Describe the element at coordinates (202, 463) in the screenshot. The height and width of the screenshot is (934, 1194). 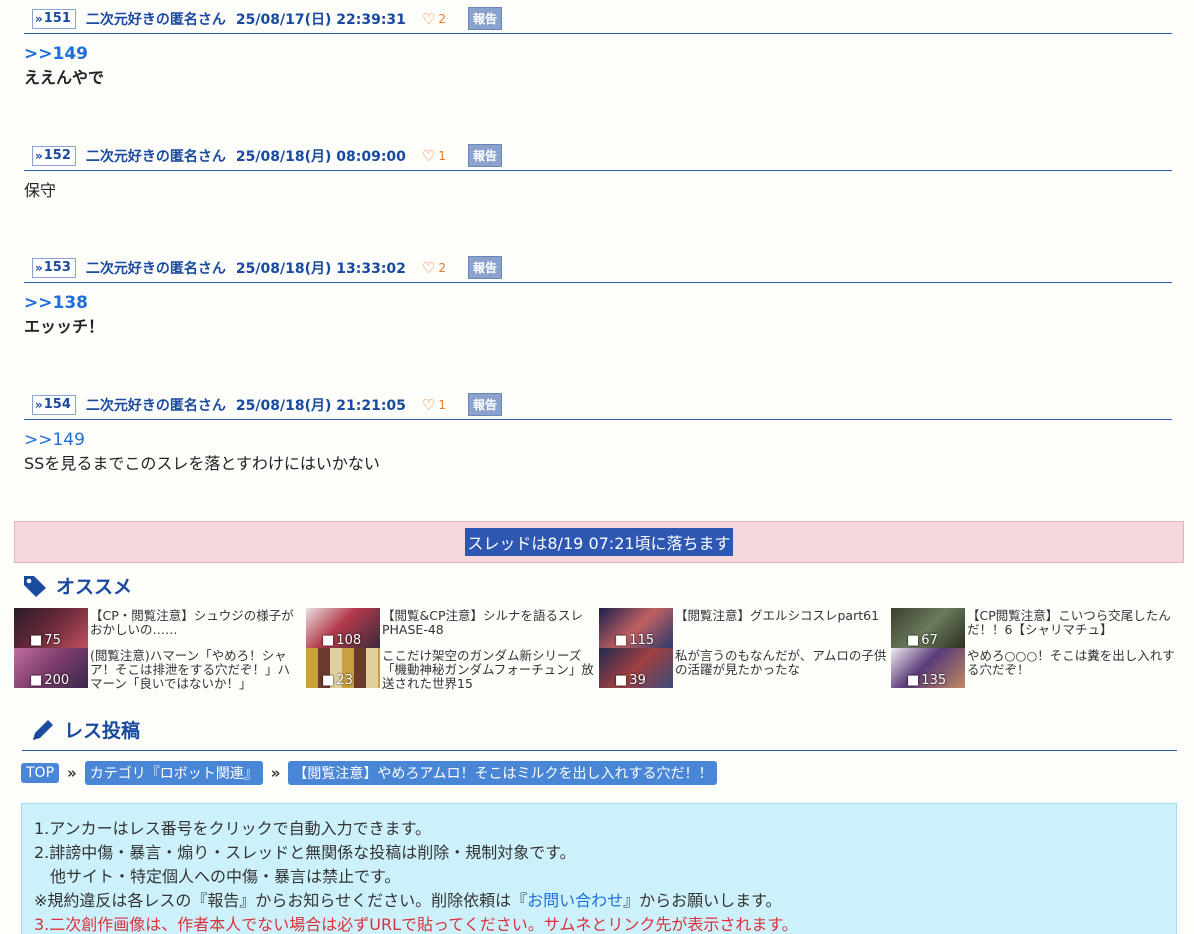
I see `post-text: SSを見るまでこのスレを落とすわけにはいかない` at that location.